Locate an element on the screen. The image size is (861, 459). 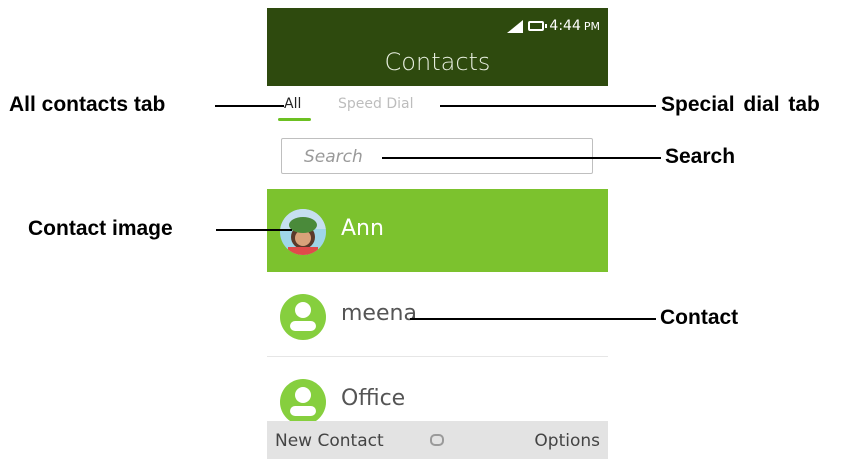
contact-name: Office is located at coordinates (373, 398).